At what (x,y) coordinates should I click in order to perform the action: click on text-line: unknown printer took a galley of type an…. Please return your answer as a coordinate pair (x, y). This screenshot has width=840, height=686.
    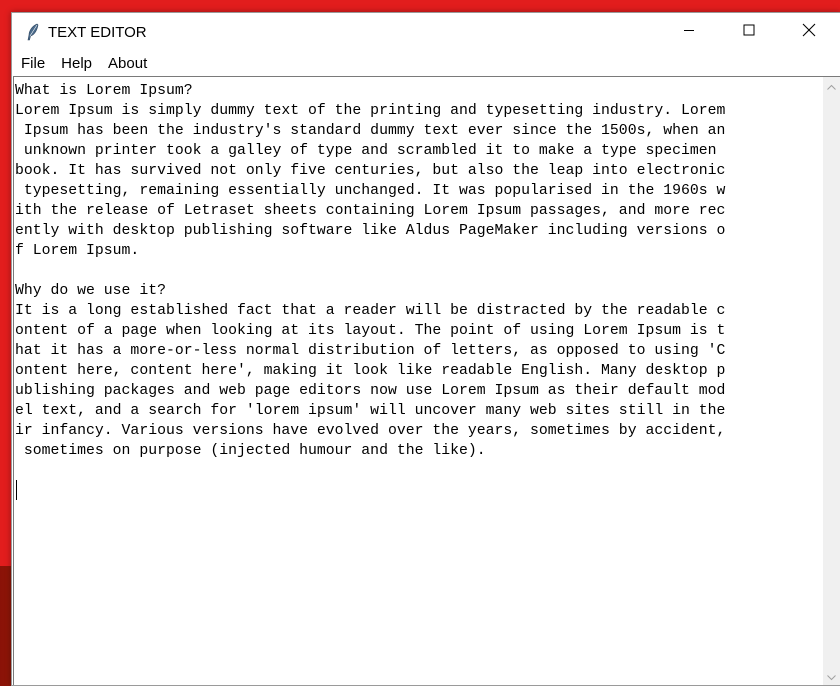
    Looking at the image, I should click on (366, 151).